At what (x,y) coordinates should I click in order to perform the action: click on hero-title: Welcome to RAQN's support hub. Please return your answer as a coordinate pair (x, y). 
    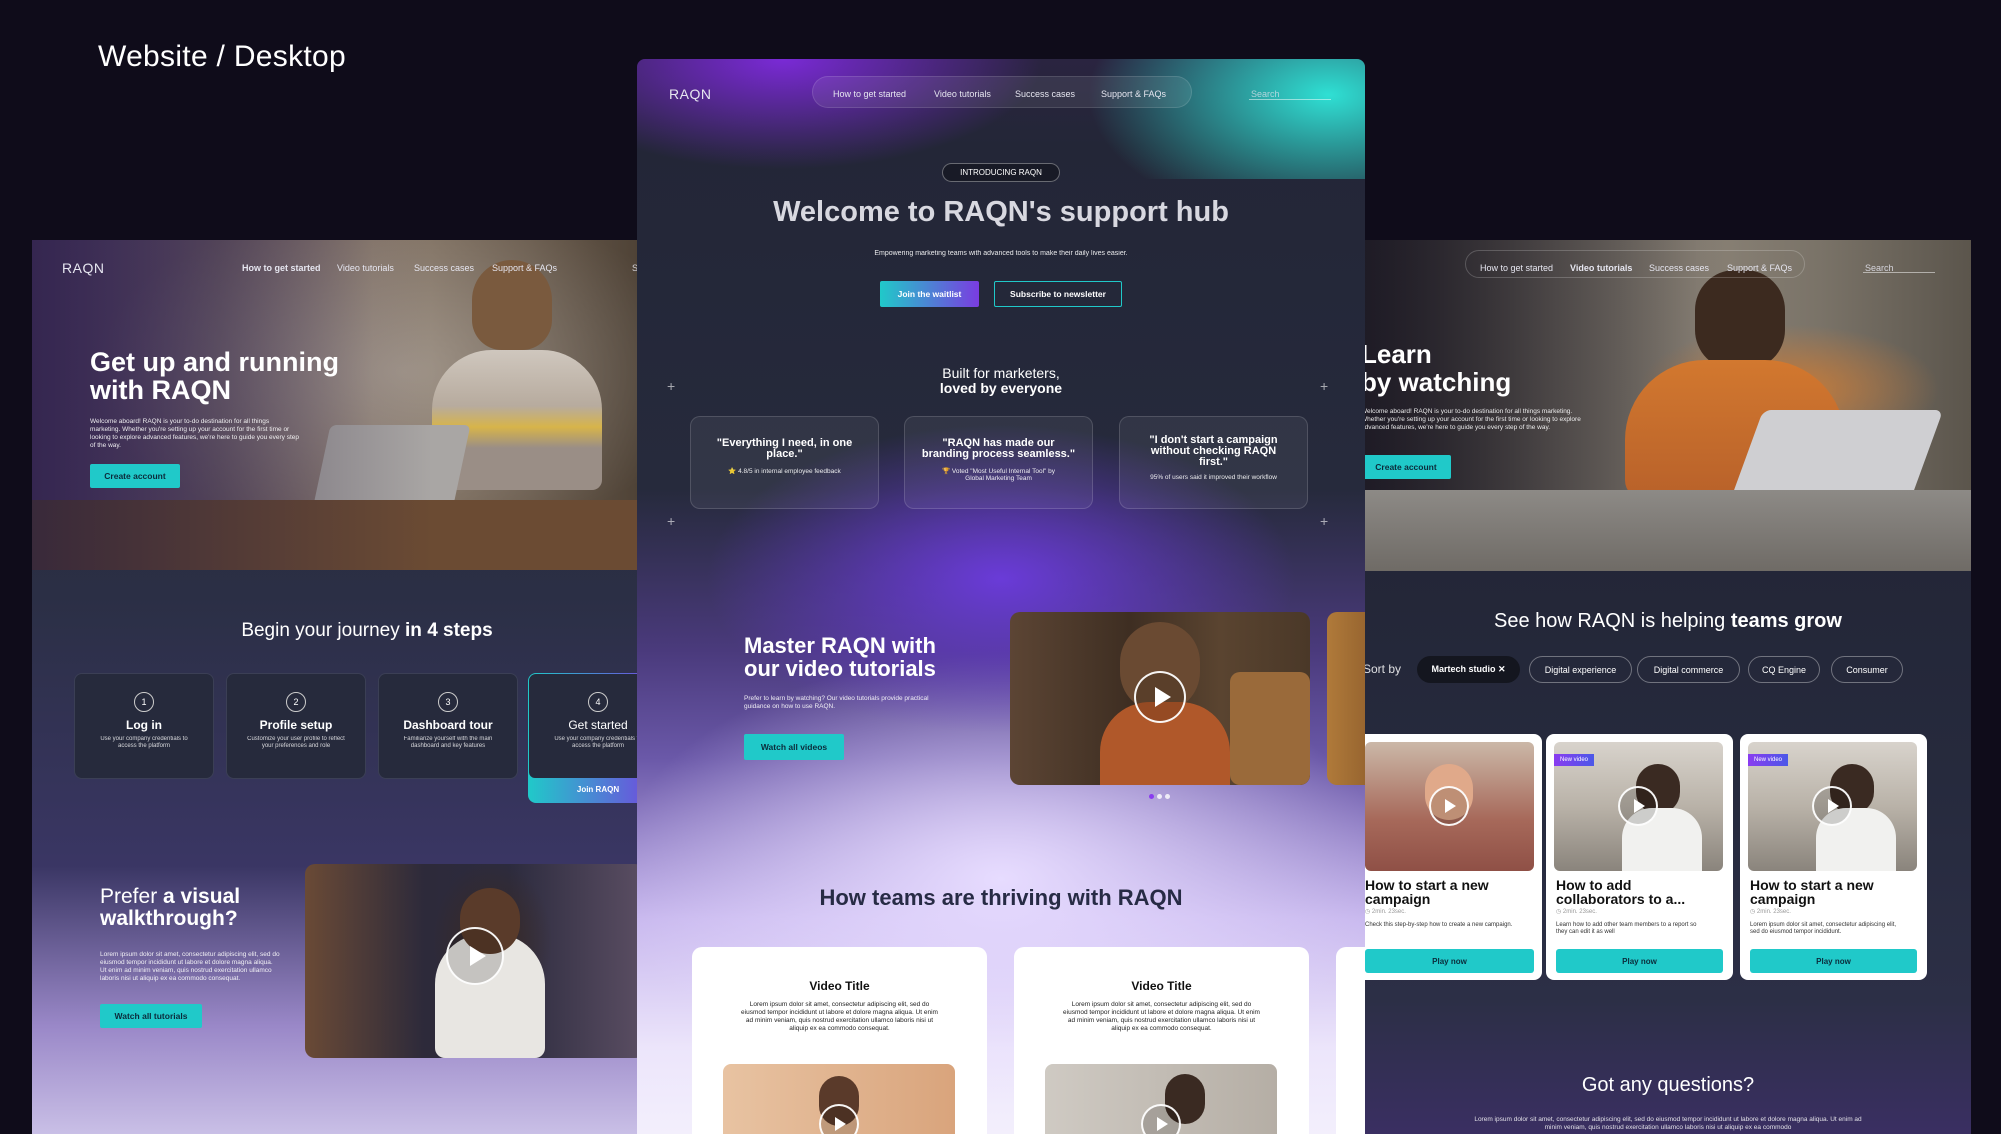
    Looking at the image, I should click on (1001, 212).